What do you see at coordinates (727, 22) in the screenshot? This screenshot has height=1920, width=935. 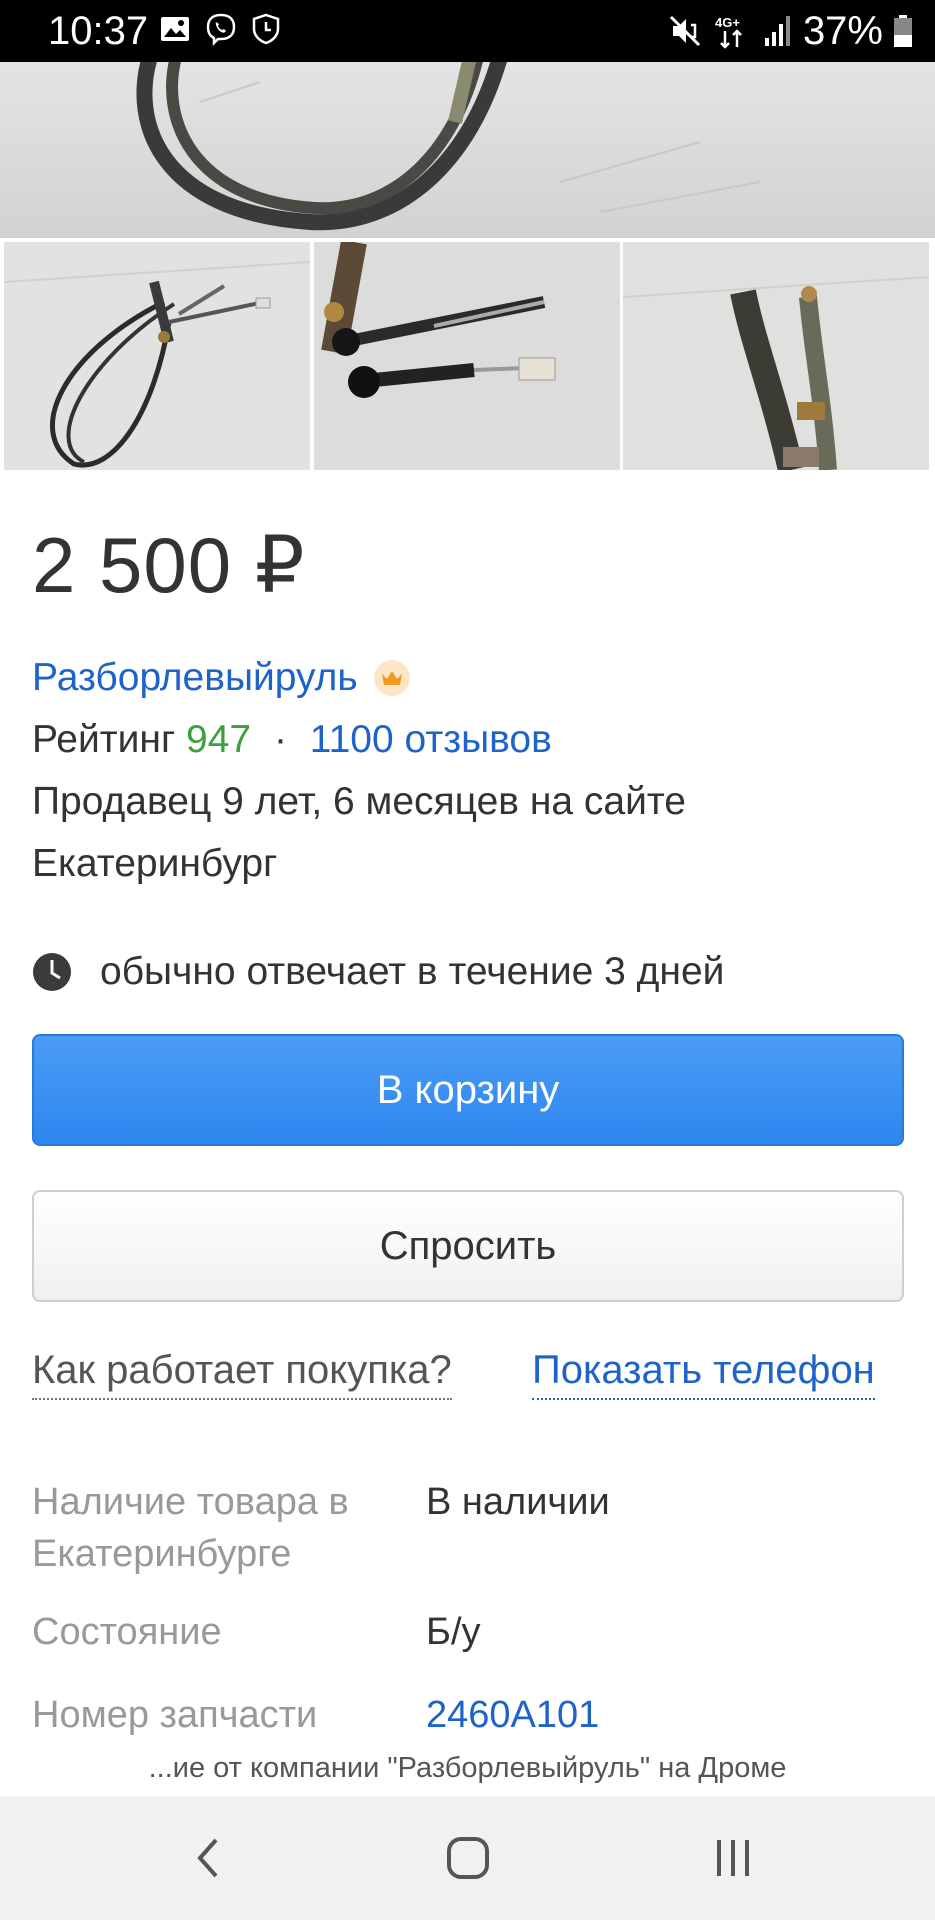 I see `svg-text: 4G+` at bounding box center [727, 22].